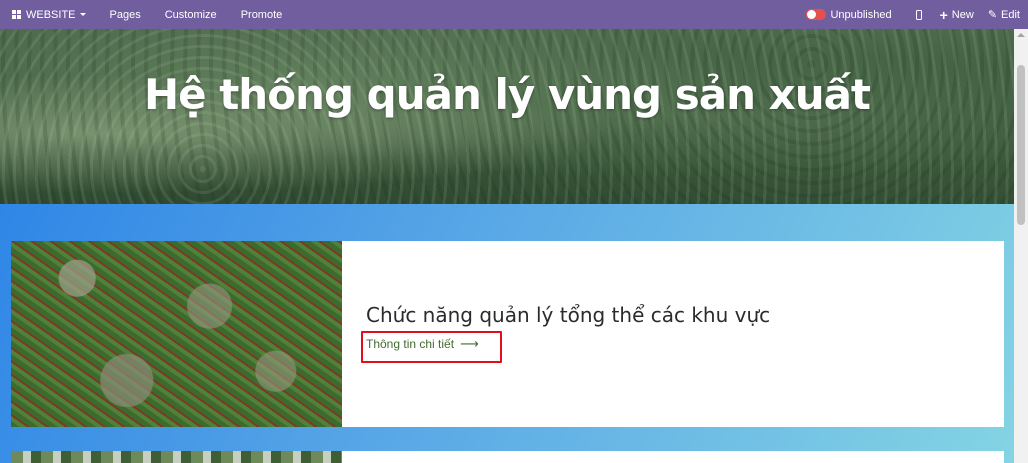 Image resolution: width=1028 pixels, height=463 pixels. Describe the element at coordinates (176, 334) in the screenshot. I see `coffee-farm-image` at that location.